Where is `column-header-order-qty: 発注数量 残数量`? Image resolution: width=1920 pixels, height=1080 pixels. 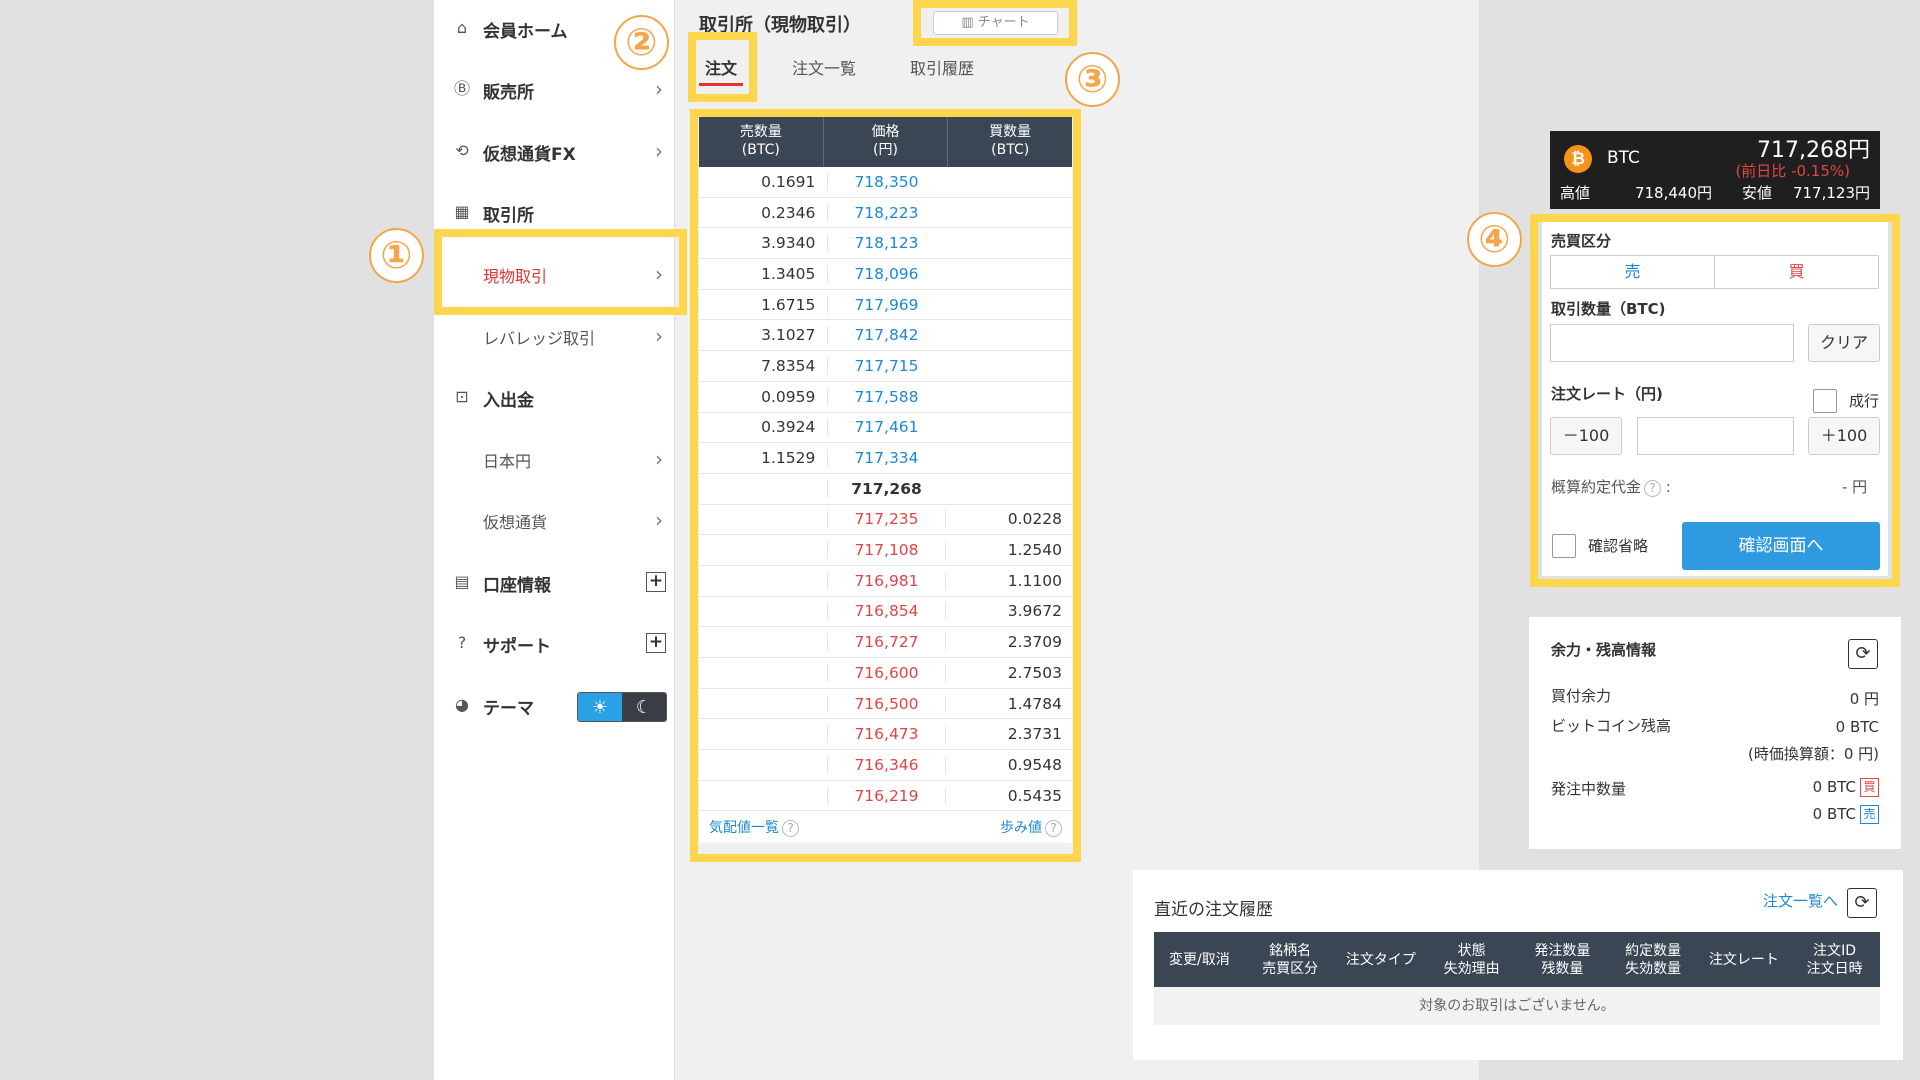
column-header-order-qty: 発注数量 残数量 is located at coordinates (1562, 959).